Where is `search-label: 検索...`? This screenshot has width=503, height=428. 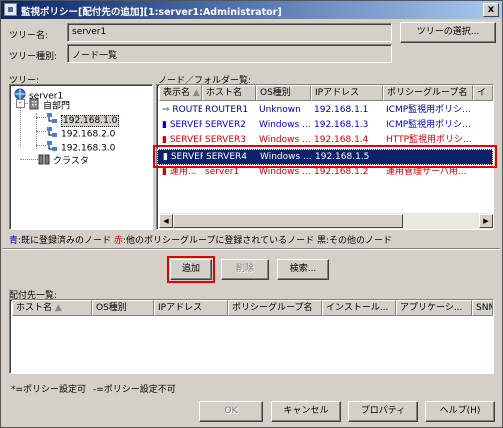 search-label: 検索... is located at coordinates (303, 269).